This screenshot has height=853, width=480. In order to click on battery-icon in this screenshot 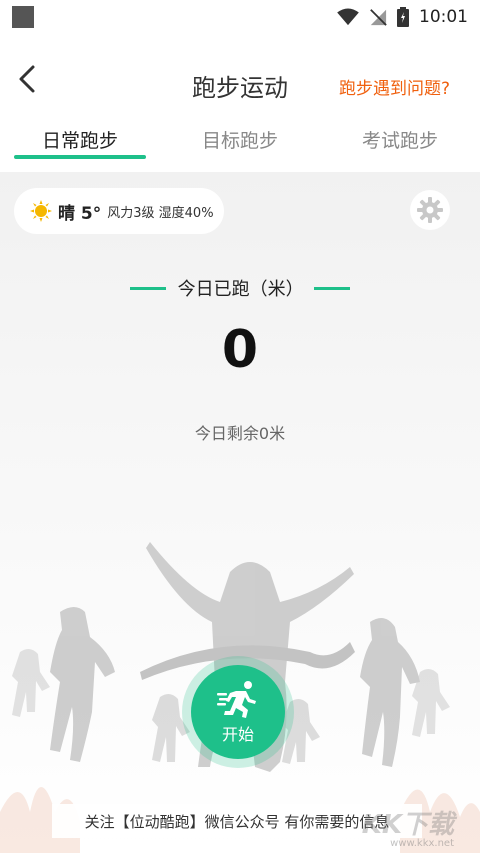, I will do `click(403, 17)`.